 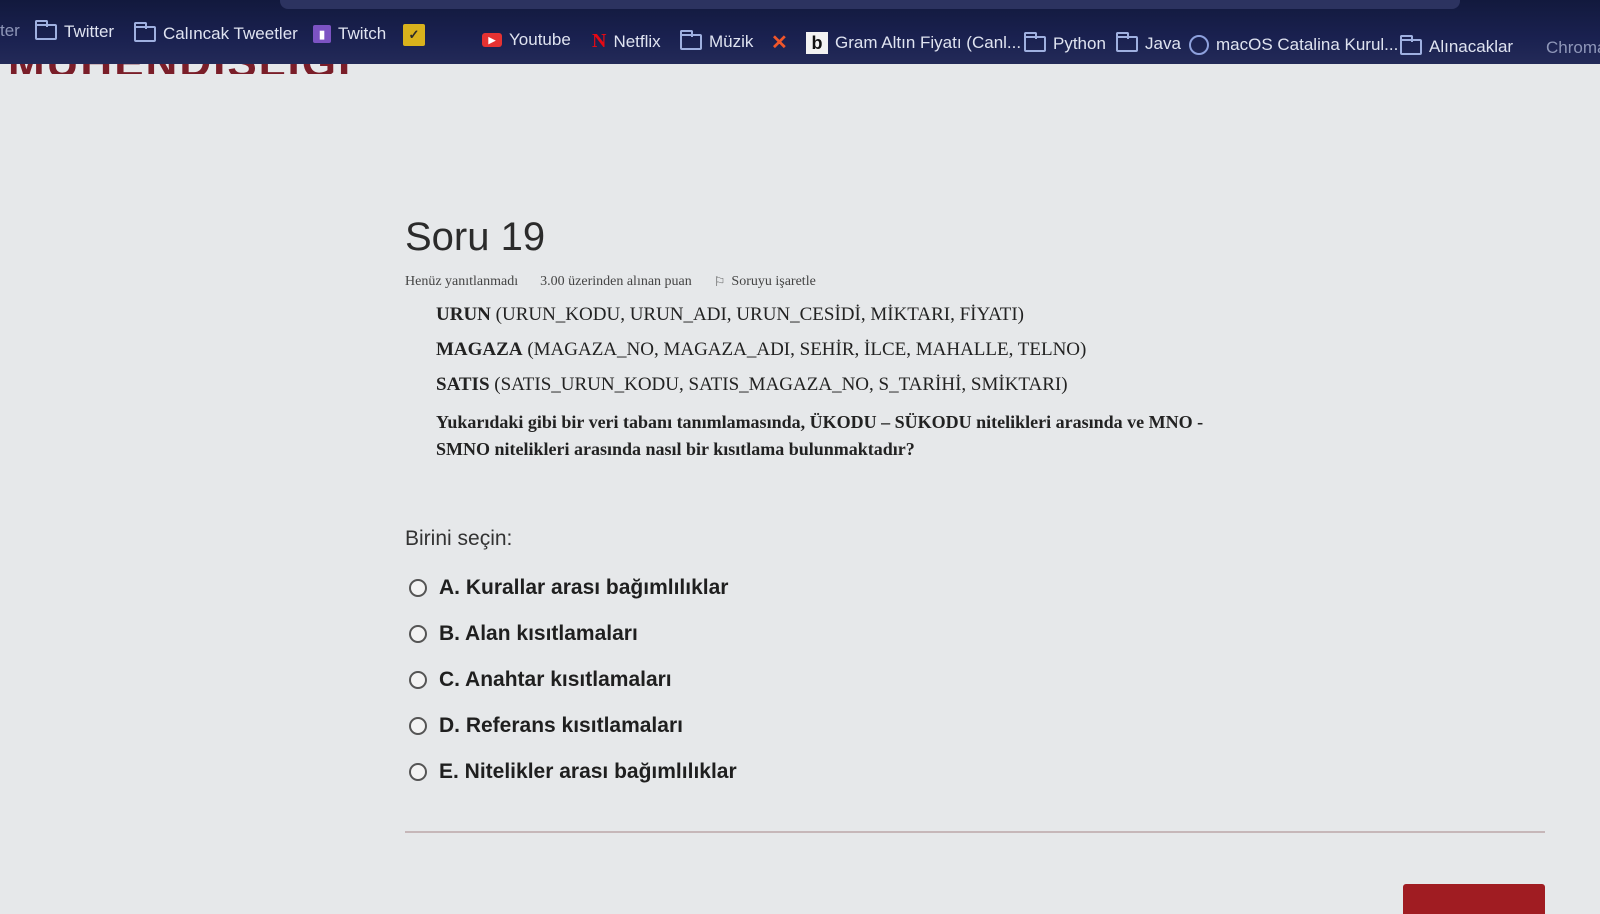 I want to click on bookmark-label: Youtube, so click(x=540, y=39).